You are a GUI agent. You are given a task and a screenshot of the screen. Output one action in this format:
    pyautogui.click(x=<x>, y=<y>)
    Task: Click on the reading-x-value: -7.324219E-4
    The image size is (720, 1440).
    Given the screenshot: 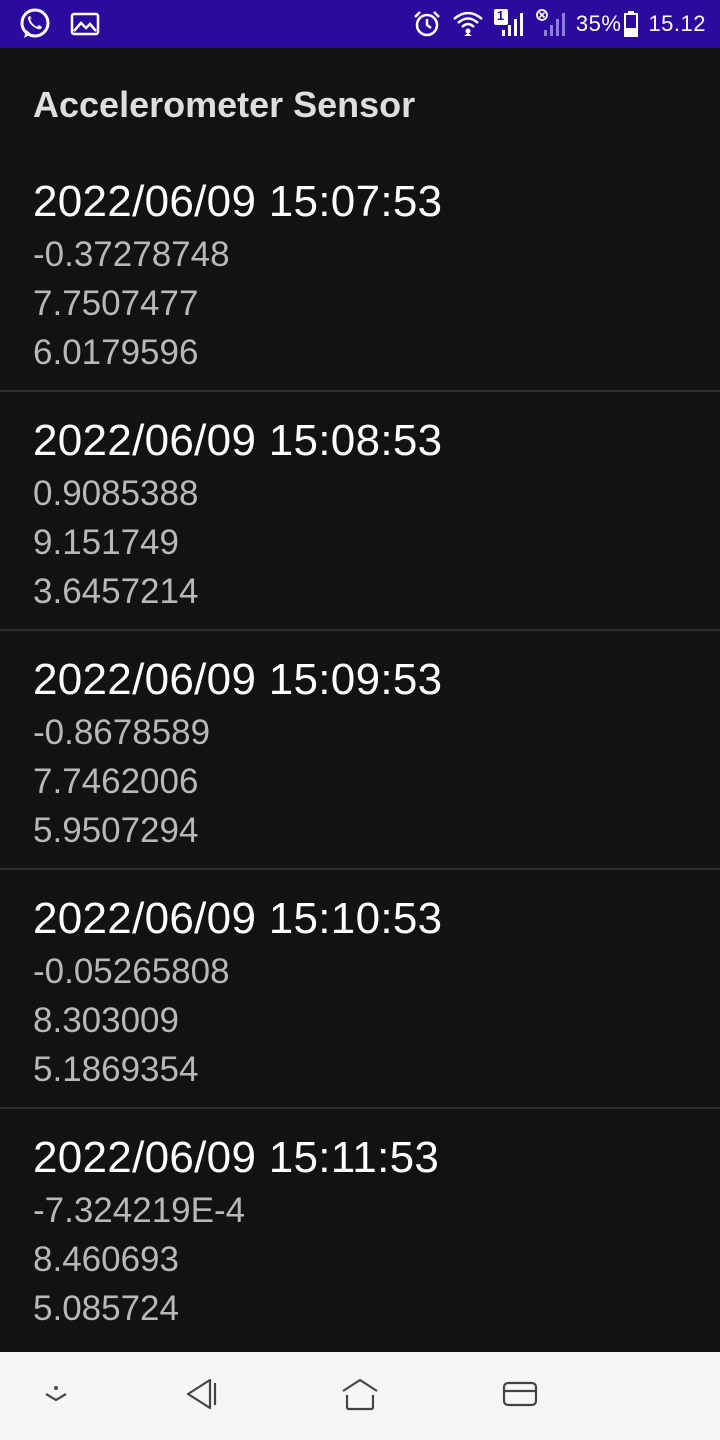 What is the action you would take?
    pyautogui.click(x=139, y=1210)
    